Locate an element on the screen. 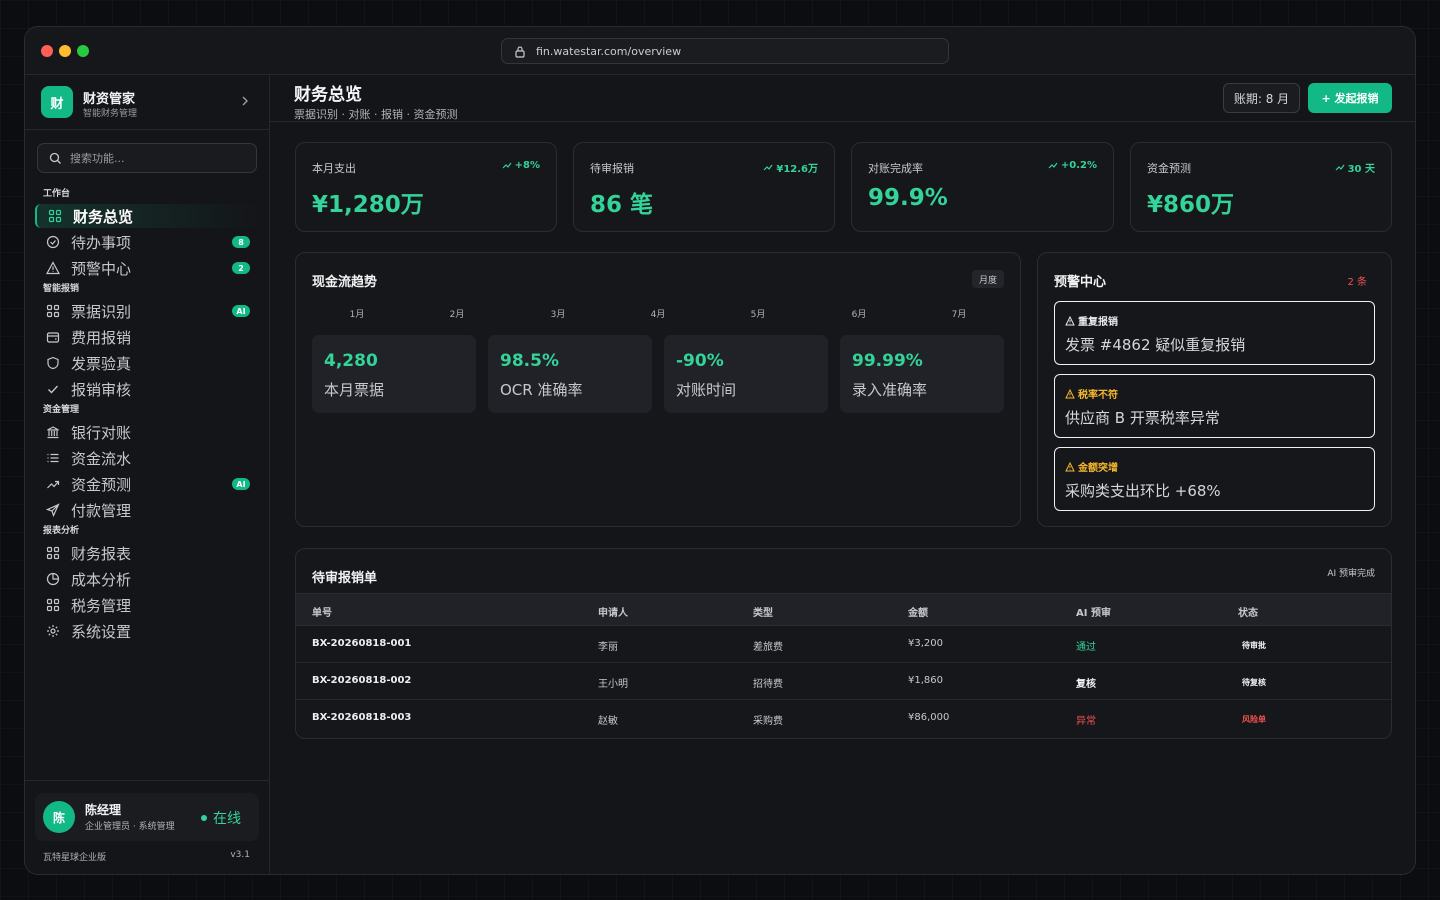 The image size is (1440, 900). user-role: 企业管理员 · 系统管理 is located at coordinates (130, 827).